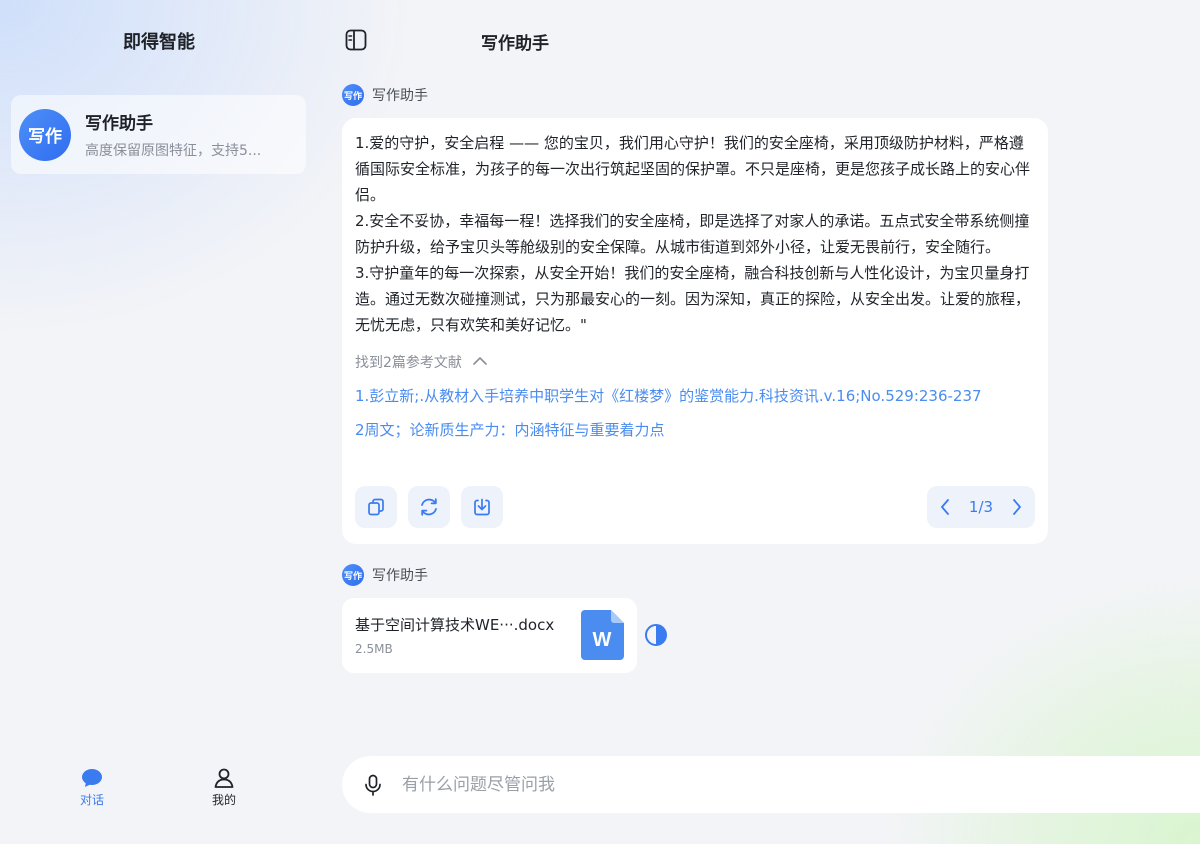 This screenshot has width=1200, height=844. Describe the element at coordinates (695, 362) in the screenshot. I see `references-header: 找到2篇参考文献` at that location.